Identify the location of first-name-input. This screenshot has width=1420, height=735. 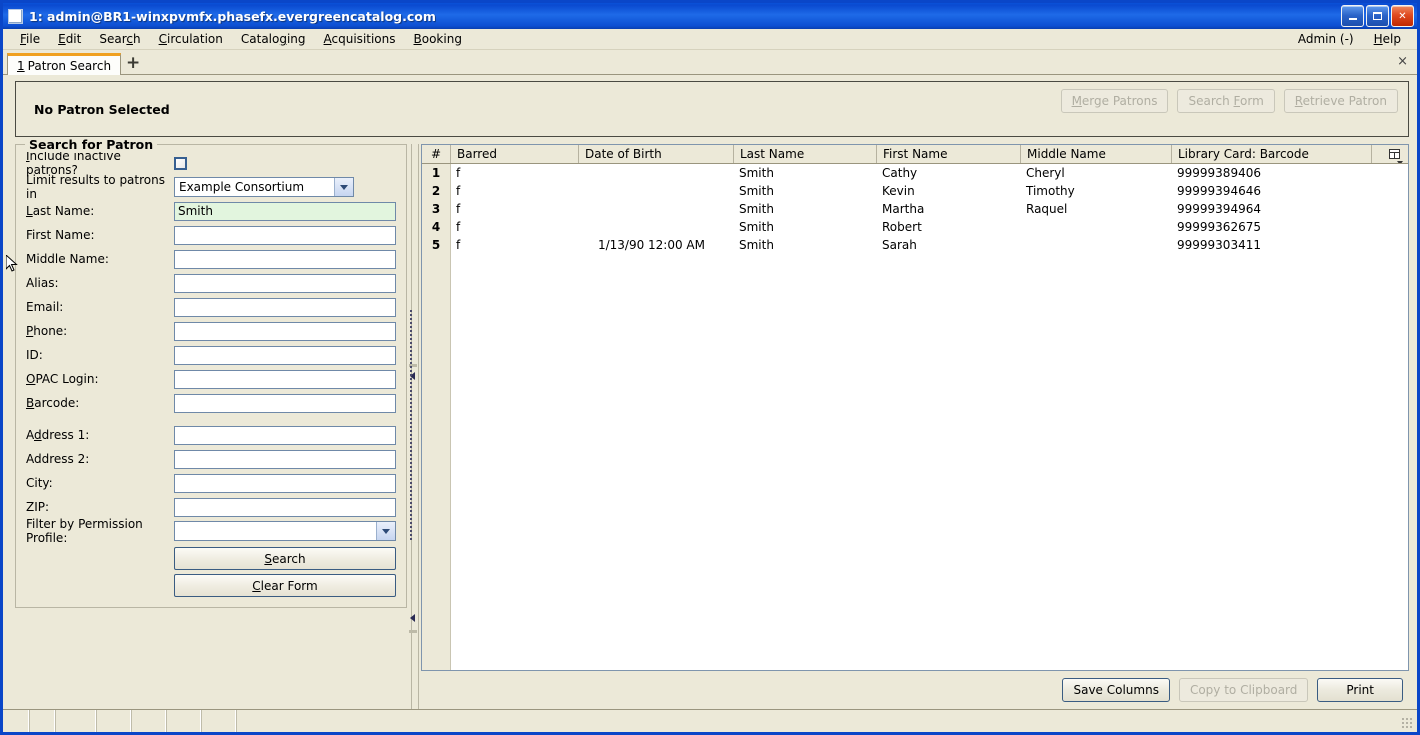
(285, 235).